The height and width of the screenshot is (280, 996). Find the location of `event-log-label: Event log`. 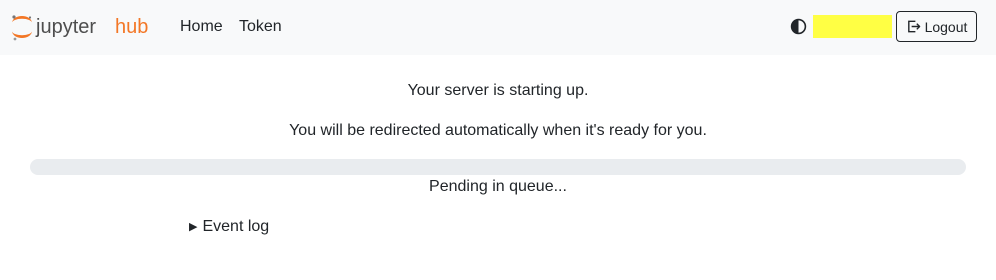

event-log-label: Event log is located at coordinates (236, 226).